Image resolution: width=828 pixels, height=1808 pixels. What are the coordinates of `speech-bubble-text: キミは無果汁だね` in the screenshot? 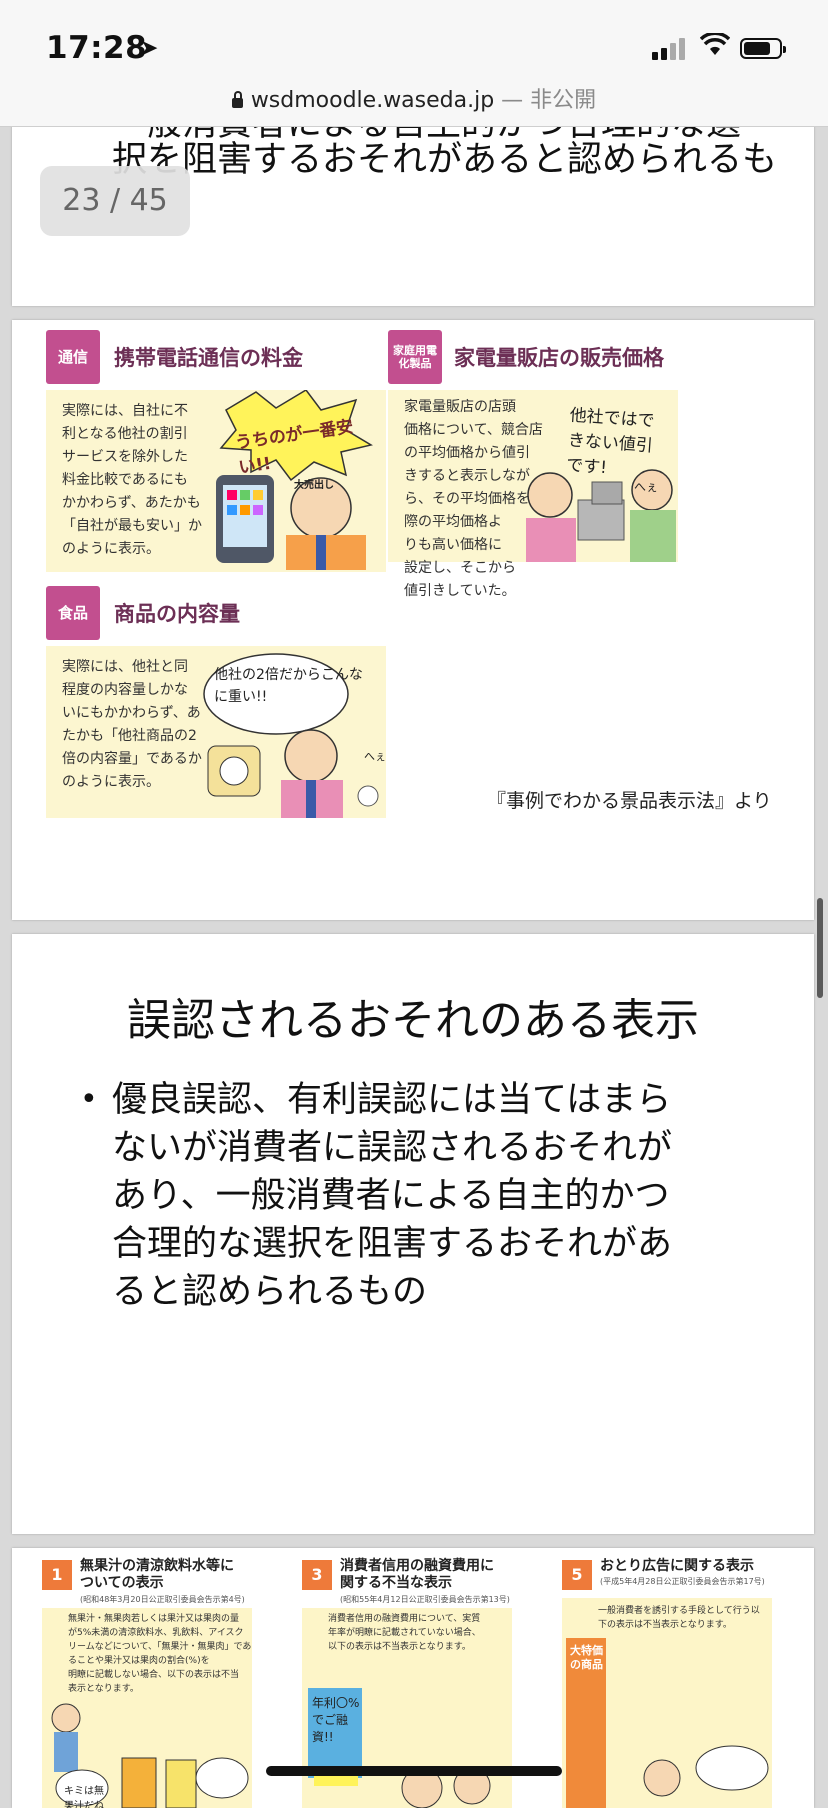 It's located at (84, 1797).